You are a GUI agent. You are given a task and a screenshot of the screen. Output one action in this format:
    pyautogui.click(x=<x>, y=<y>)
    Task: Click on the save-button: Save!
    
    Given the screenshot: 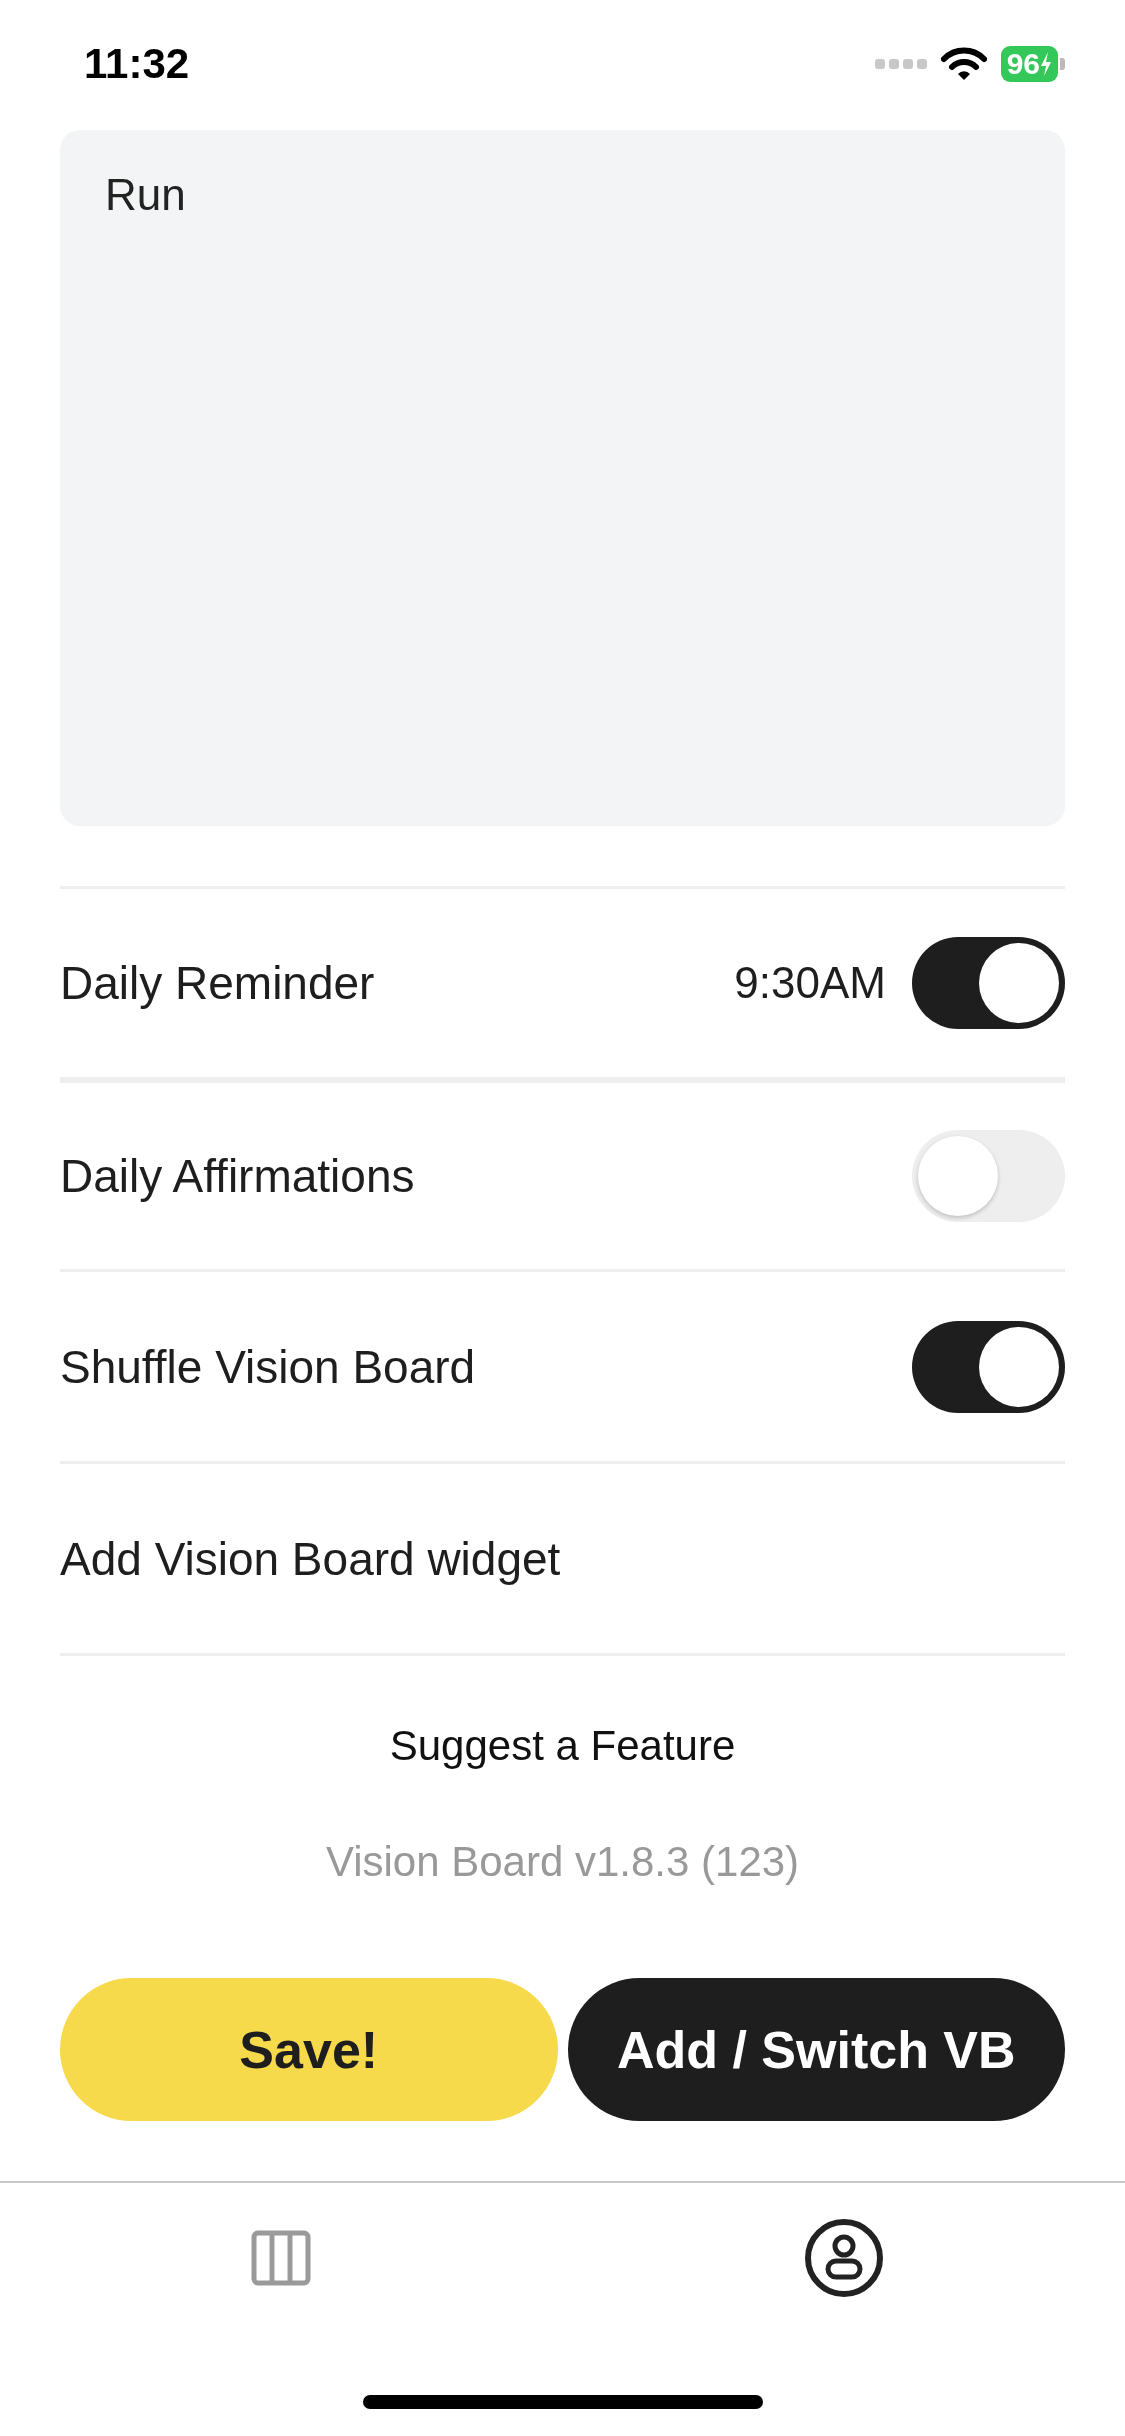 What is the action you would take?
    pyautogui.click(x=309, y=2049)
    